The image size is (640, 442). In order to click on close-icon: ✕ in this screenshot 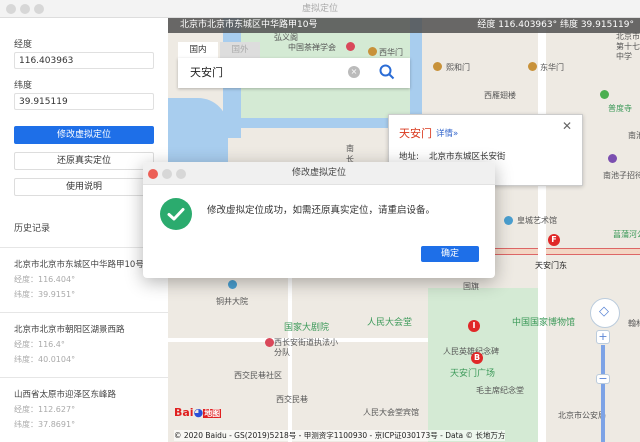, I will do `click(567, 126)`.